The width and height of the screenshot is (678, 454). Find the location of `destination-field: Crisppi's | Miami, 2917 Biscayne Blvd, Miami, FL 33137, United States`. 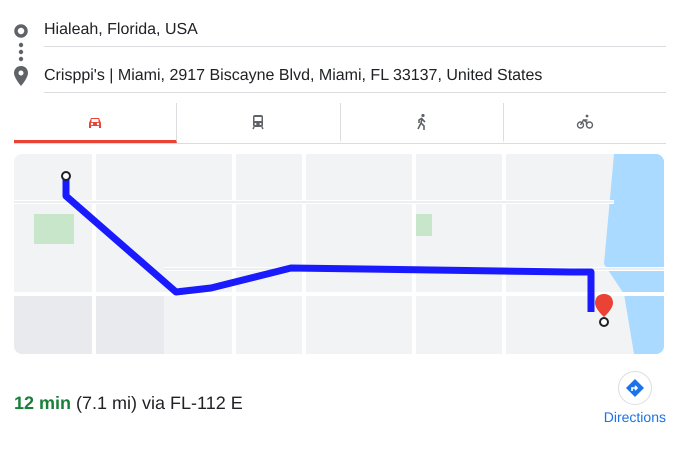

destination-field: Crisppi's | Miami, 2917 Biscayne Blvd, Miami, FL 33137, United States is located at coordinates (355, 76).